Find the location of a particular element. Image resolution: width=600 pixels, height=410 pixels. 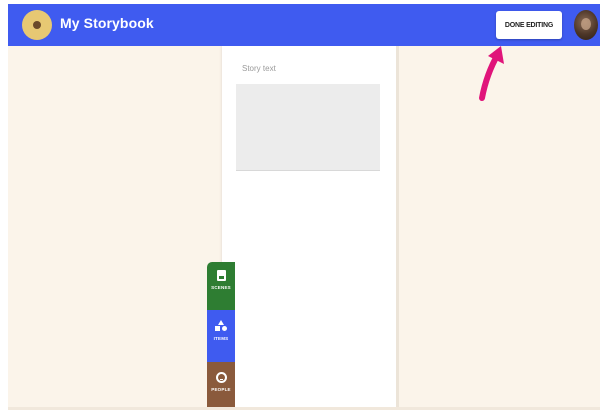

tab-scenes-label: SCENES is located at coordinates (221, 287).